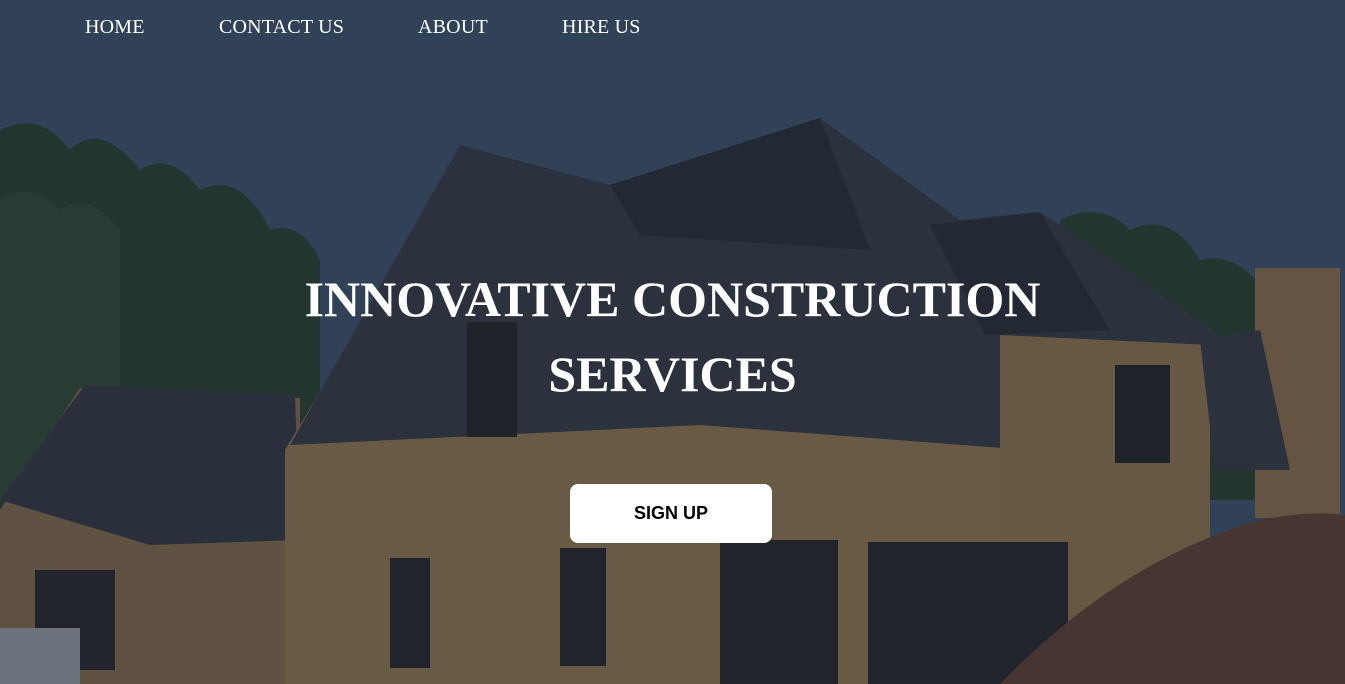 This screenshot has height=684, width=1345. What do you see at coordinates (453, 27) in the screenshot?
I see `nav-about-link: ABOUT` at bounding box center [453, 27].